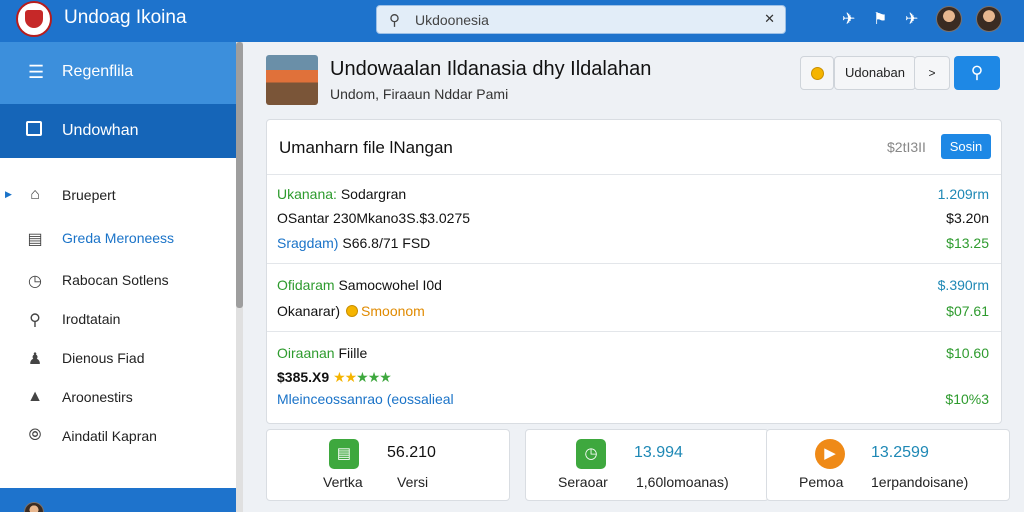 Image resolution: width=1024 pixels, height=512 pixels. Describe the element at coordinates (390, 285) in the screenshot. I see `item-text: Samocwohel I0d` at that location.